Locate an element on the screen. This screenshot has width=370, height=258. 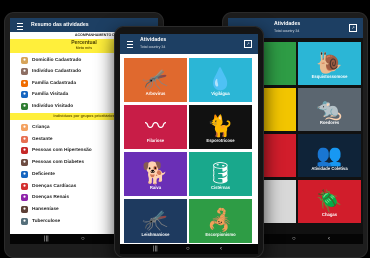
pregnant-icon: ● is located at coordinates (24, 139).